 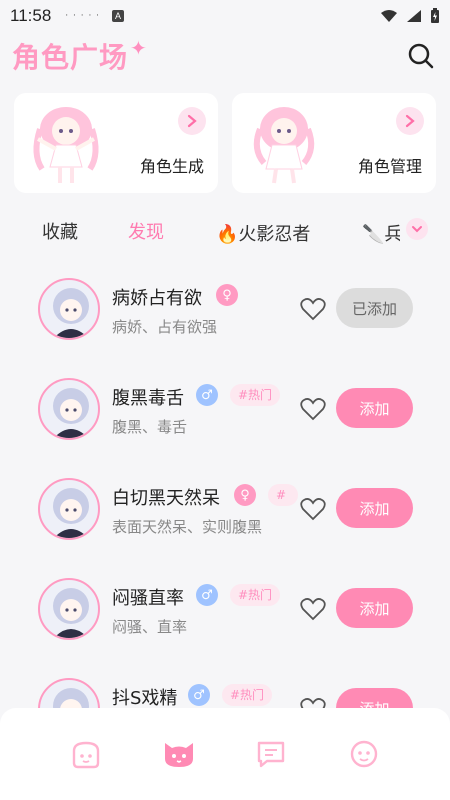 I want to click on character-desc: 闷骚、直率, so click(x=150, y=627).